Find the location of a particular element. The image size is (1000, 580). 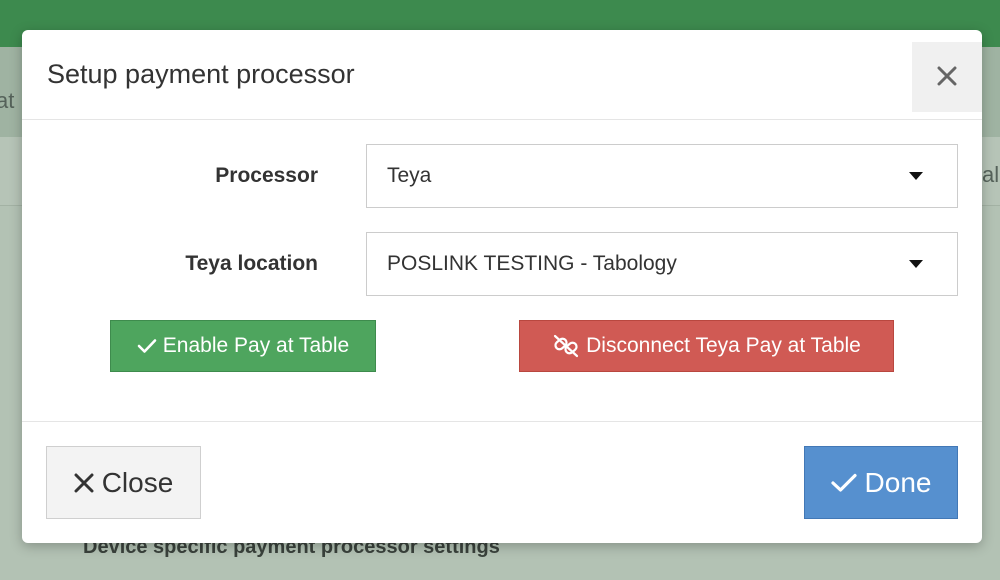

location-select-value: POSLINK TESTING - Tabology is located at coordinates (532, 263).